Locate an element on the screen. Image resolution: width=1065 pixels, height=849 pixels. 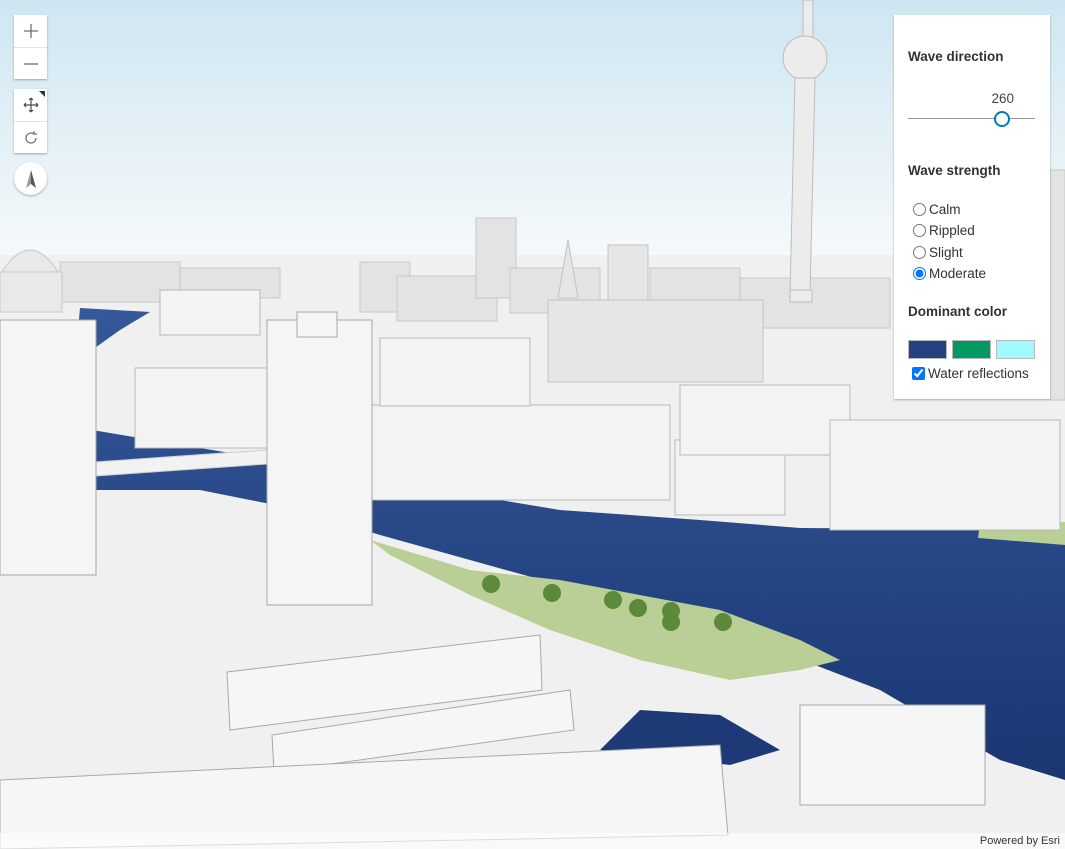
minus-icon is located at coordinates (30, 63).